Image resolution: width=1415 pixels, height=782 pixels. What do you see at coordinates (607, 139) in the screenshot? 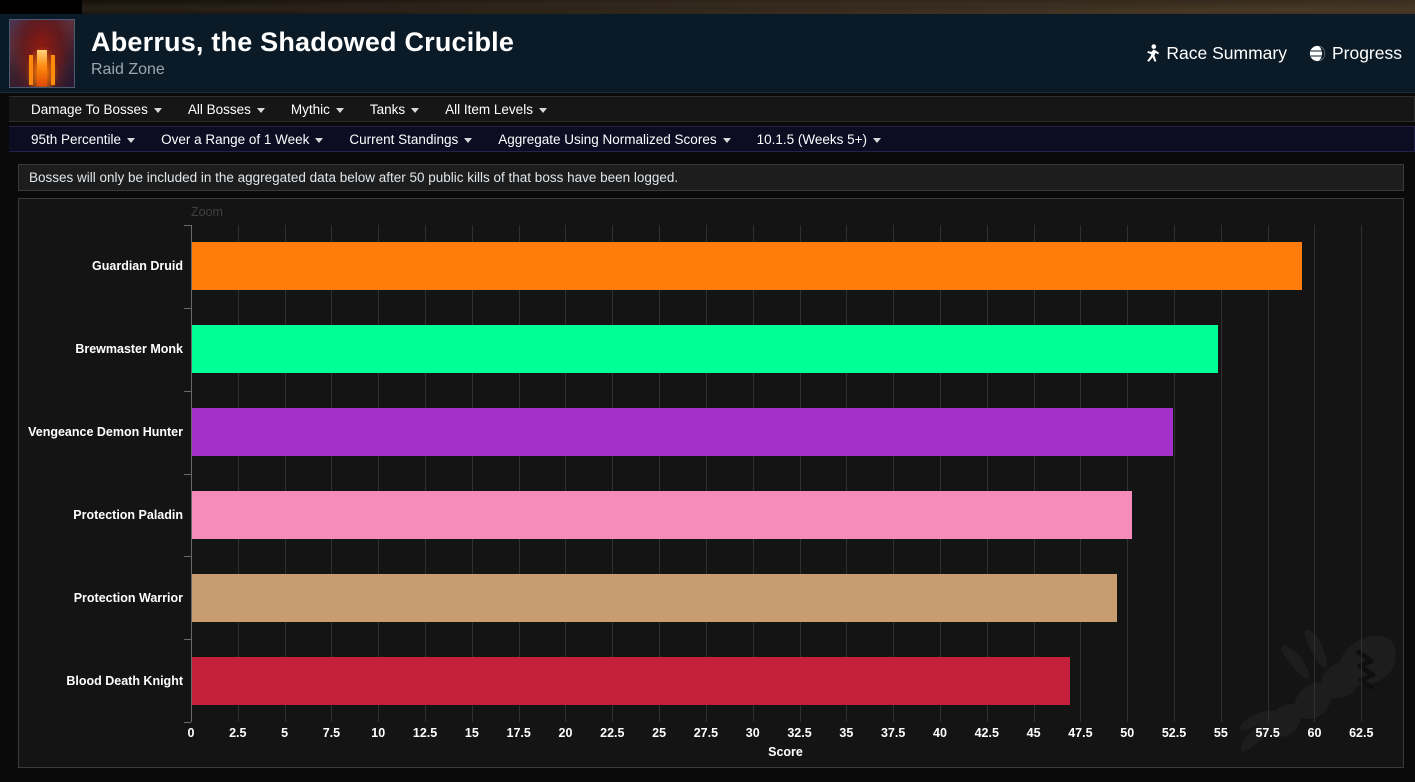
I see `filter-aggregation-label: Aggregate Using Normalized Scores` at bounding box center [607, 139].